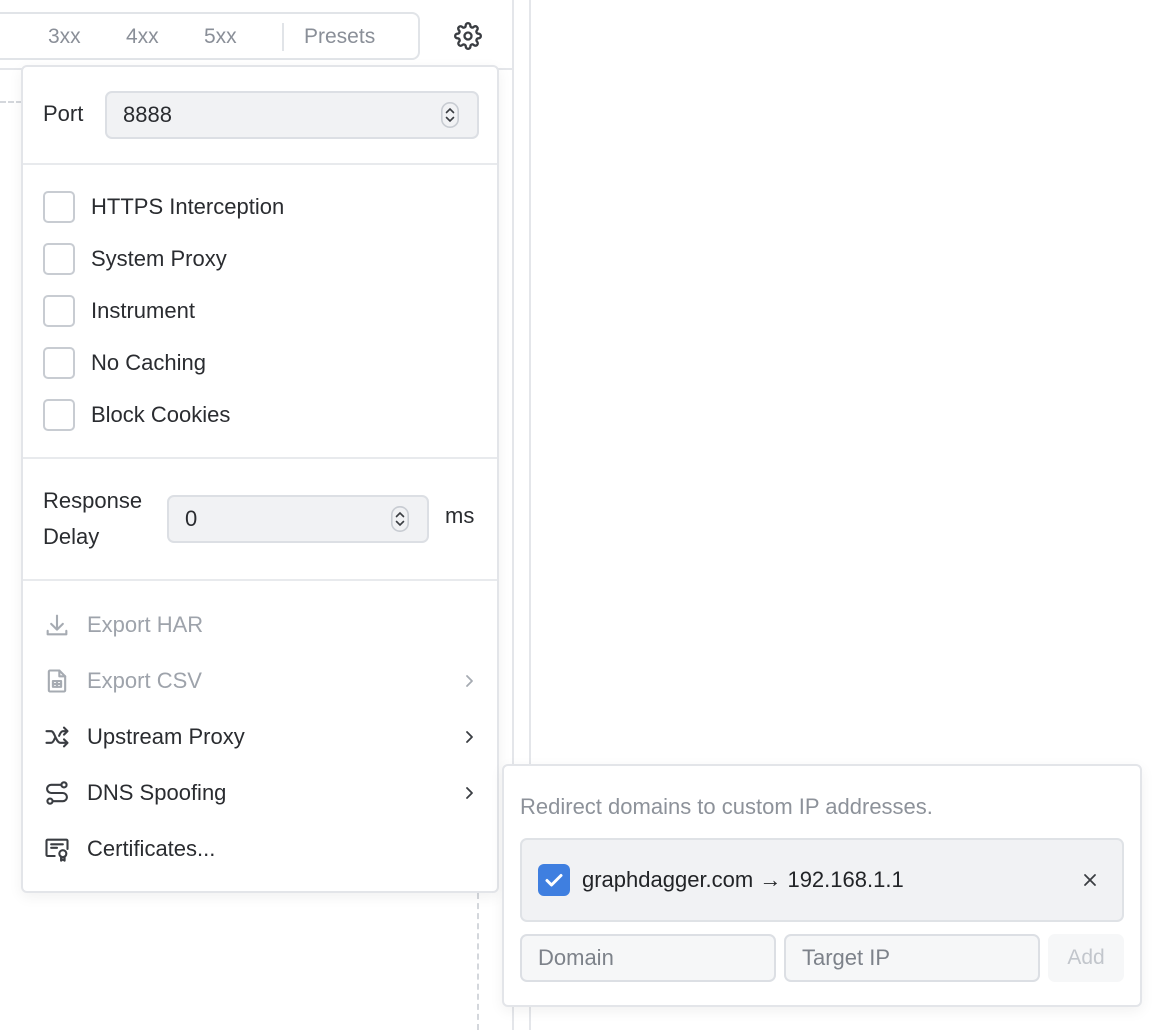  I want to click on system-proxy-option: System Proxy, so click(135, 259).